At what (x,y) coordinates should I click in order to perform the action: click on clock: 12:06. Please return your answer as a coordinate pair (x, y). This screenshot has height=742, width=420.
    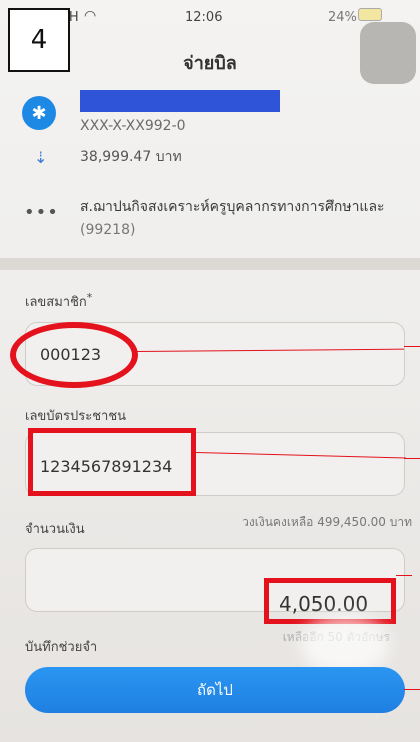
    Looking at the image, I should click on (204, 17).